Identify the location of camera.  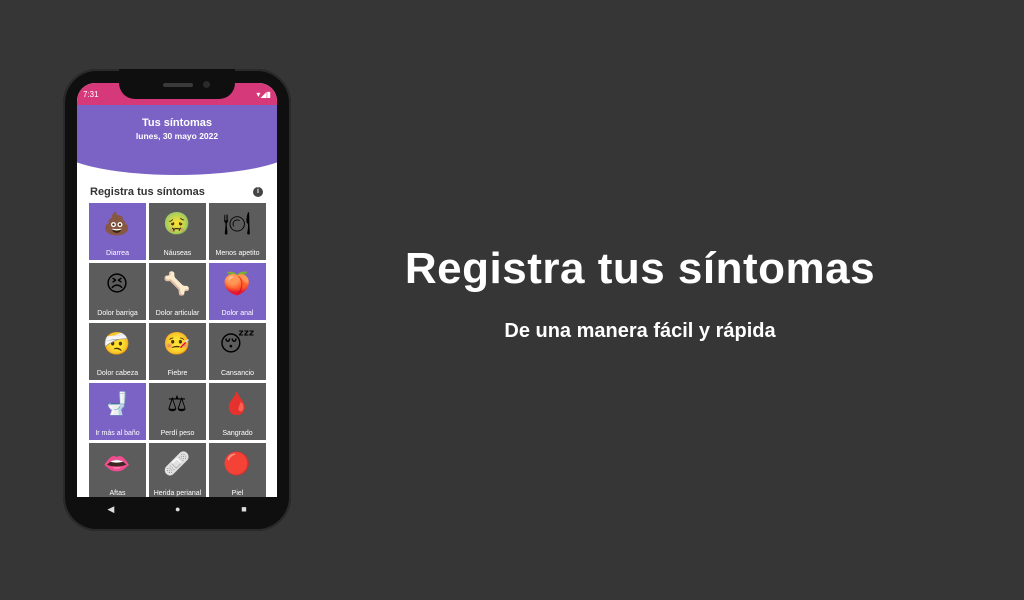
(206, 84).